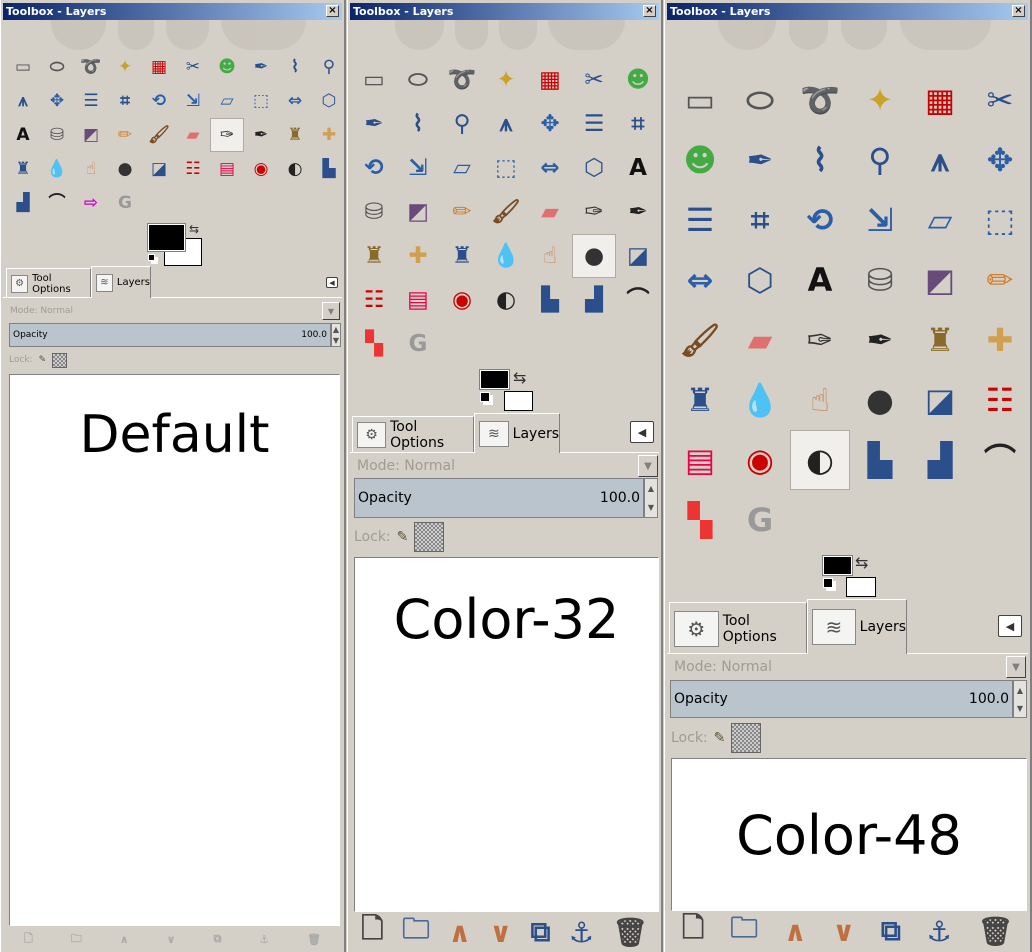  I want to click on color-to-alpha-tool-icon: ⇨, so click(91, 203).